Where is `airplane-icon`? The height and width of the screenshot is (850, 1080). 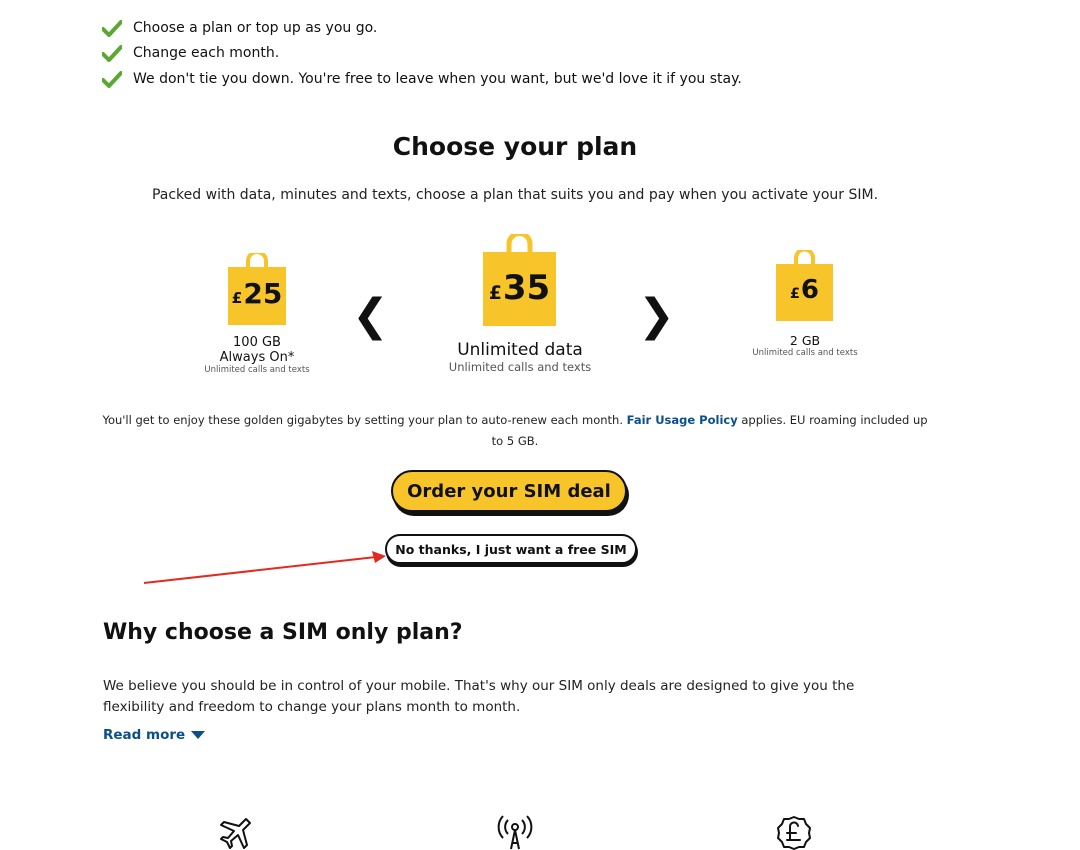 airplane-icon is located at coordinates (235, 833).